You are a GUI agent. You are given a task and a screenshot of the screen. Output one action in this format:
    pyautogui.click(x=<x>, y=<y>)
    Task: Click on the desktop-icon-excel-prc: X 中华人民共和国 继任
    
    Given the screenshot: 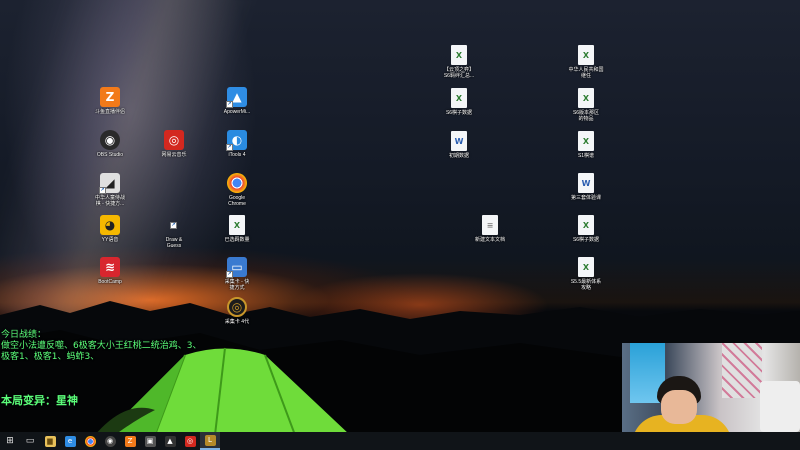 What is the action you would take?
    pyautogui.click(x=586, y=62)
    